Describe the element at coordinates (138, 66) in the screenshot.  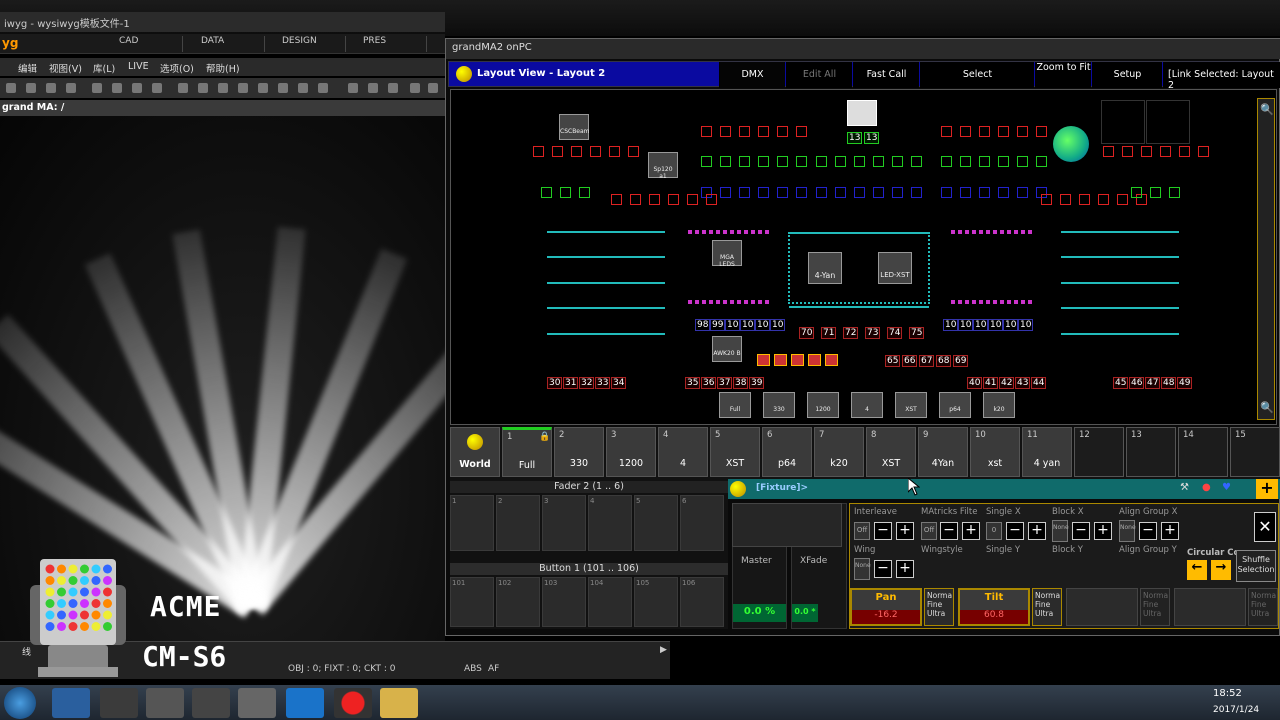
I see `menu-live: LIVE` at that location.